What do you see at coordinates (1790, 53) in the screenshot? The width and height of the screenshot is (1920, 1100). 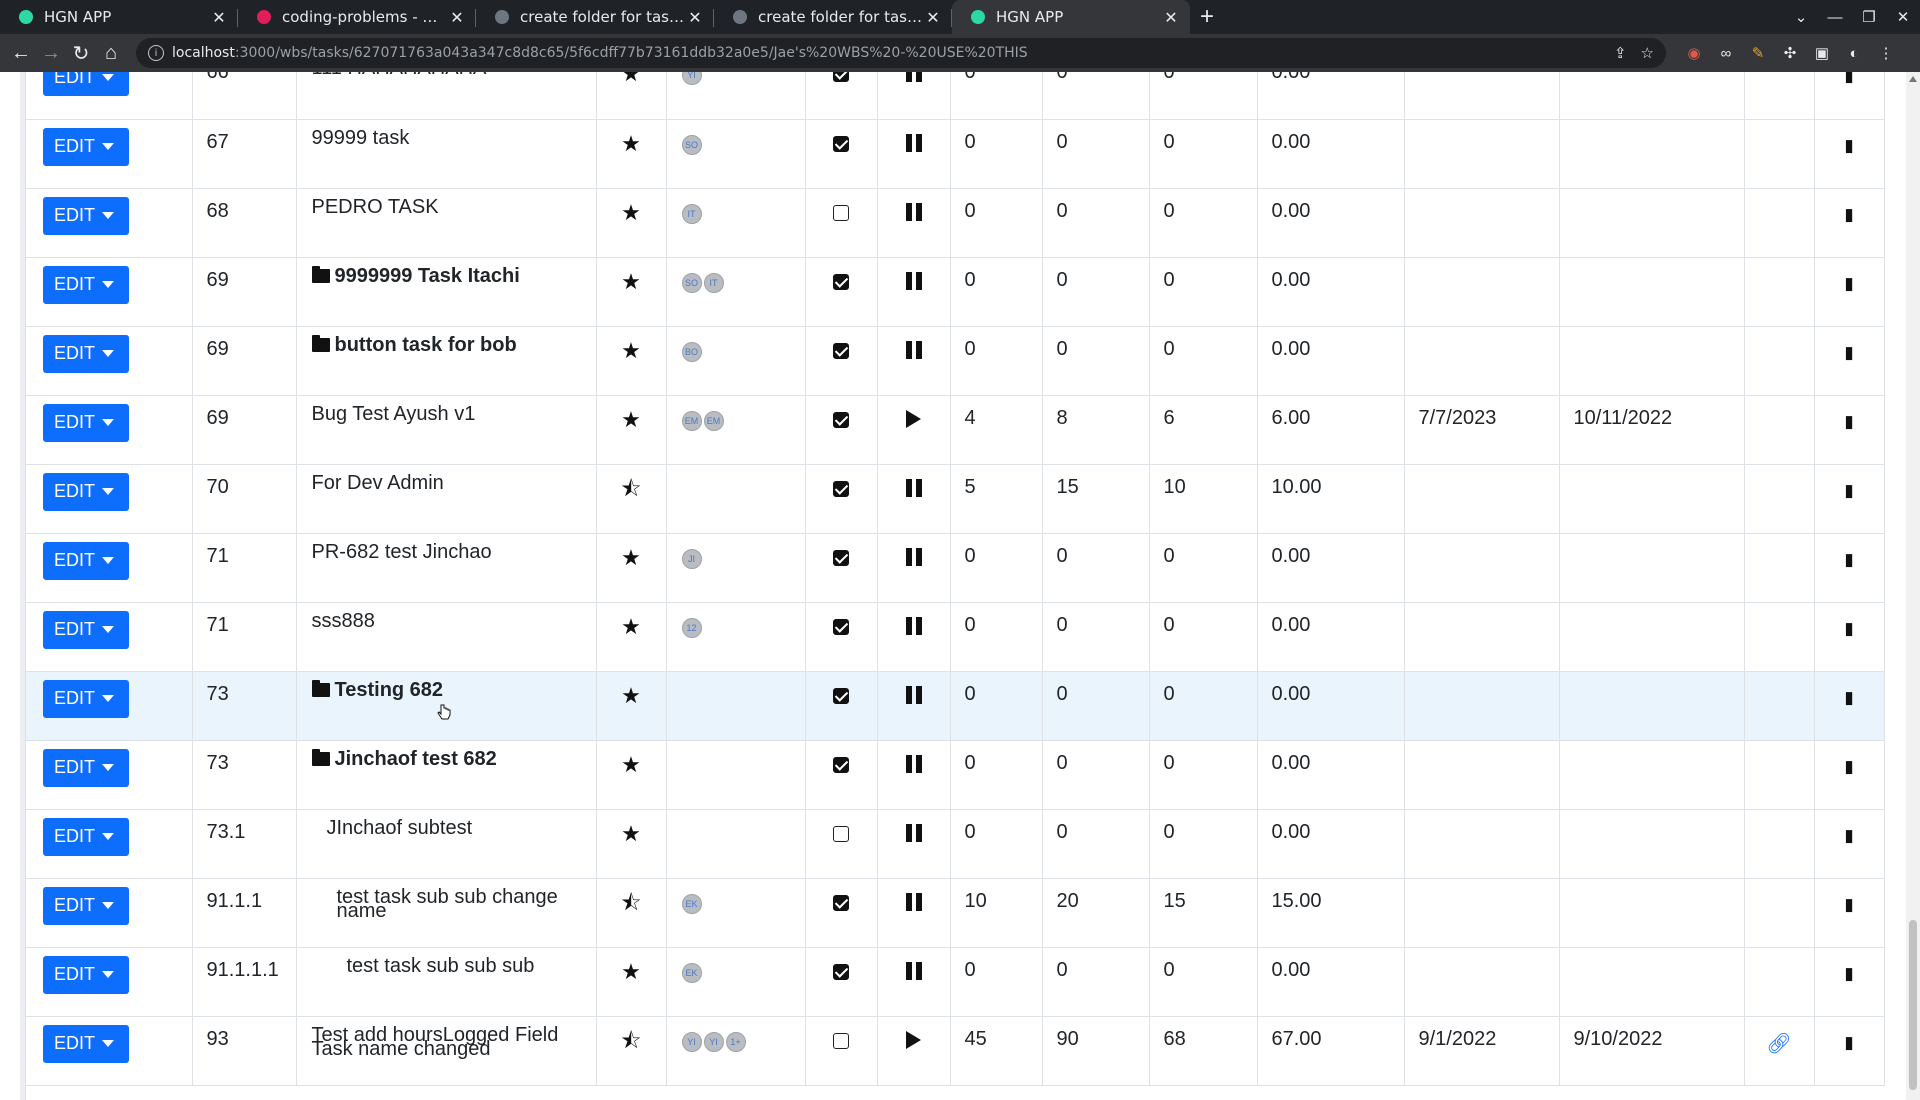 I see `extensions-puzzle-icon: ✣` at bounding box center [1790, 53].